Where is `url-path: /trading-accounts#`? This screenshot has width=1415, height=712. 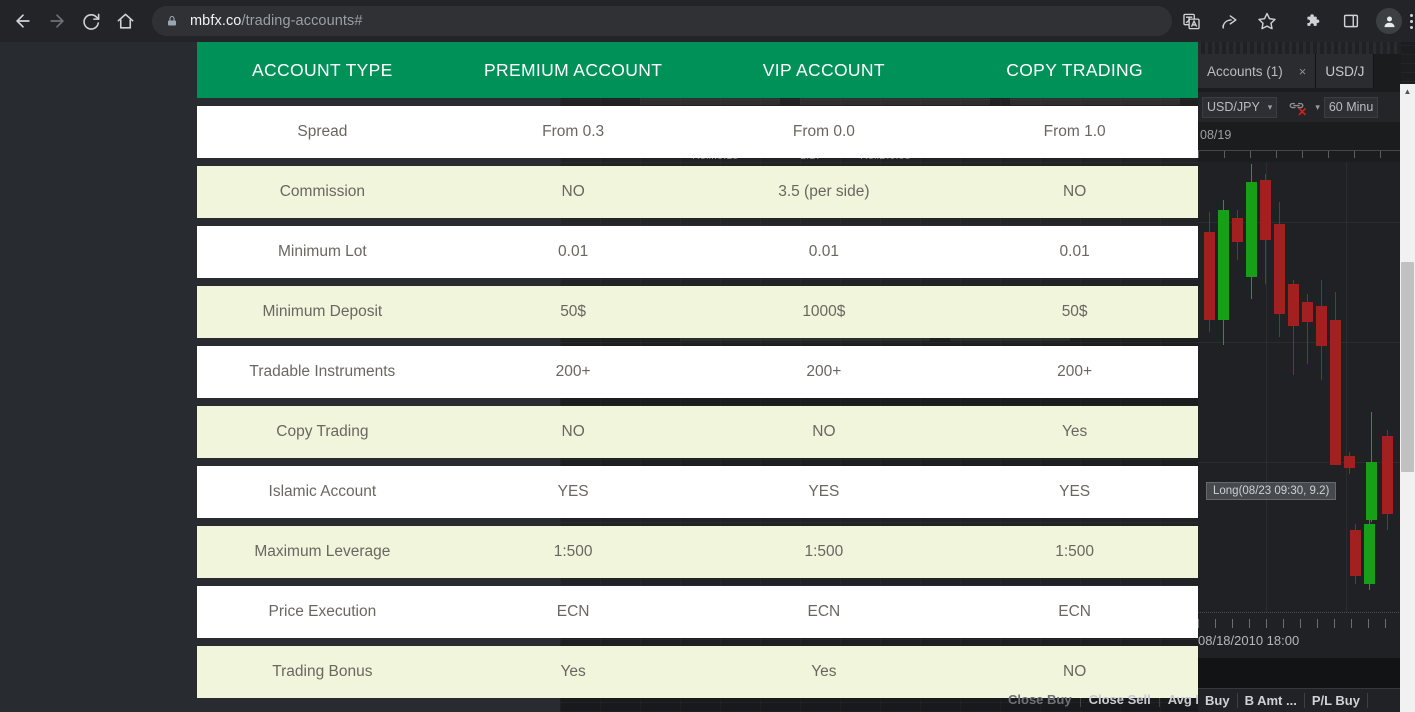 url-path: /trading-accounts# is located at coordinates (302, 21).